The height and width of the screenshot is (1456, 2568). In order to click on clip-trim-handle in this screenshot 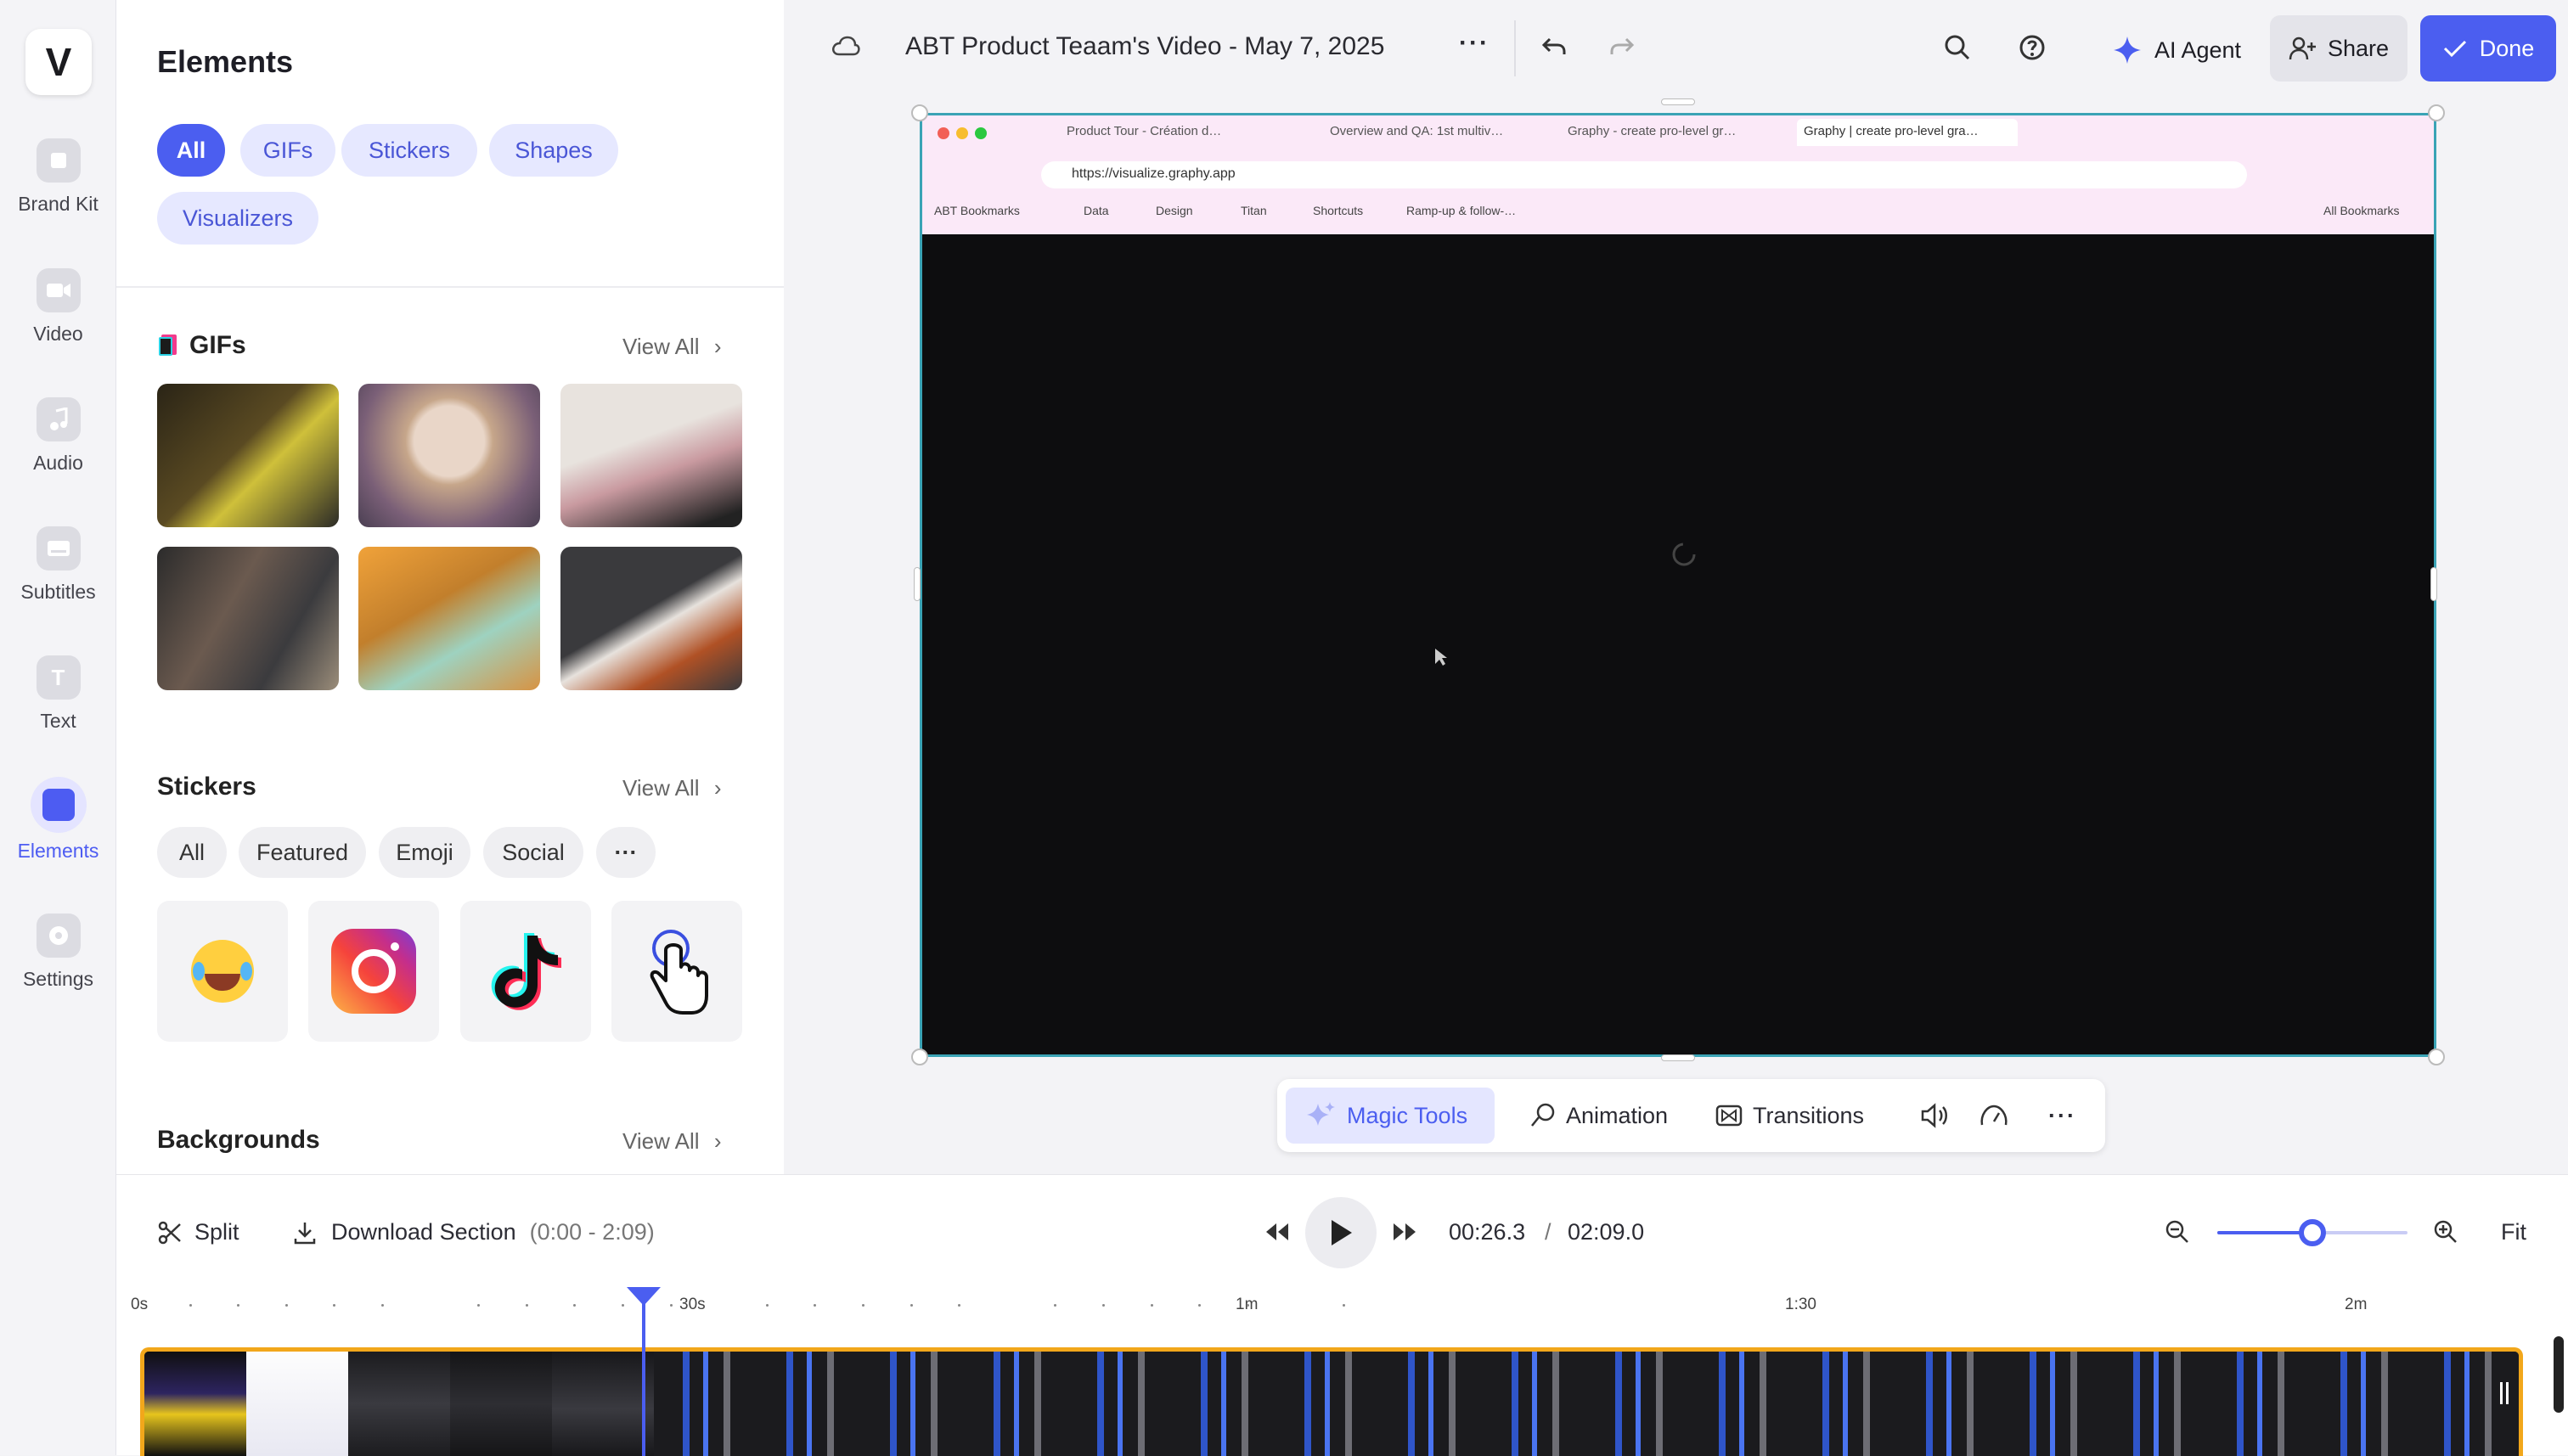, I will do `click(2504, 1393)`.